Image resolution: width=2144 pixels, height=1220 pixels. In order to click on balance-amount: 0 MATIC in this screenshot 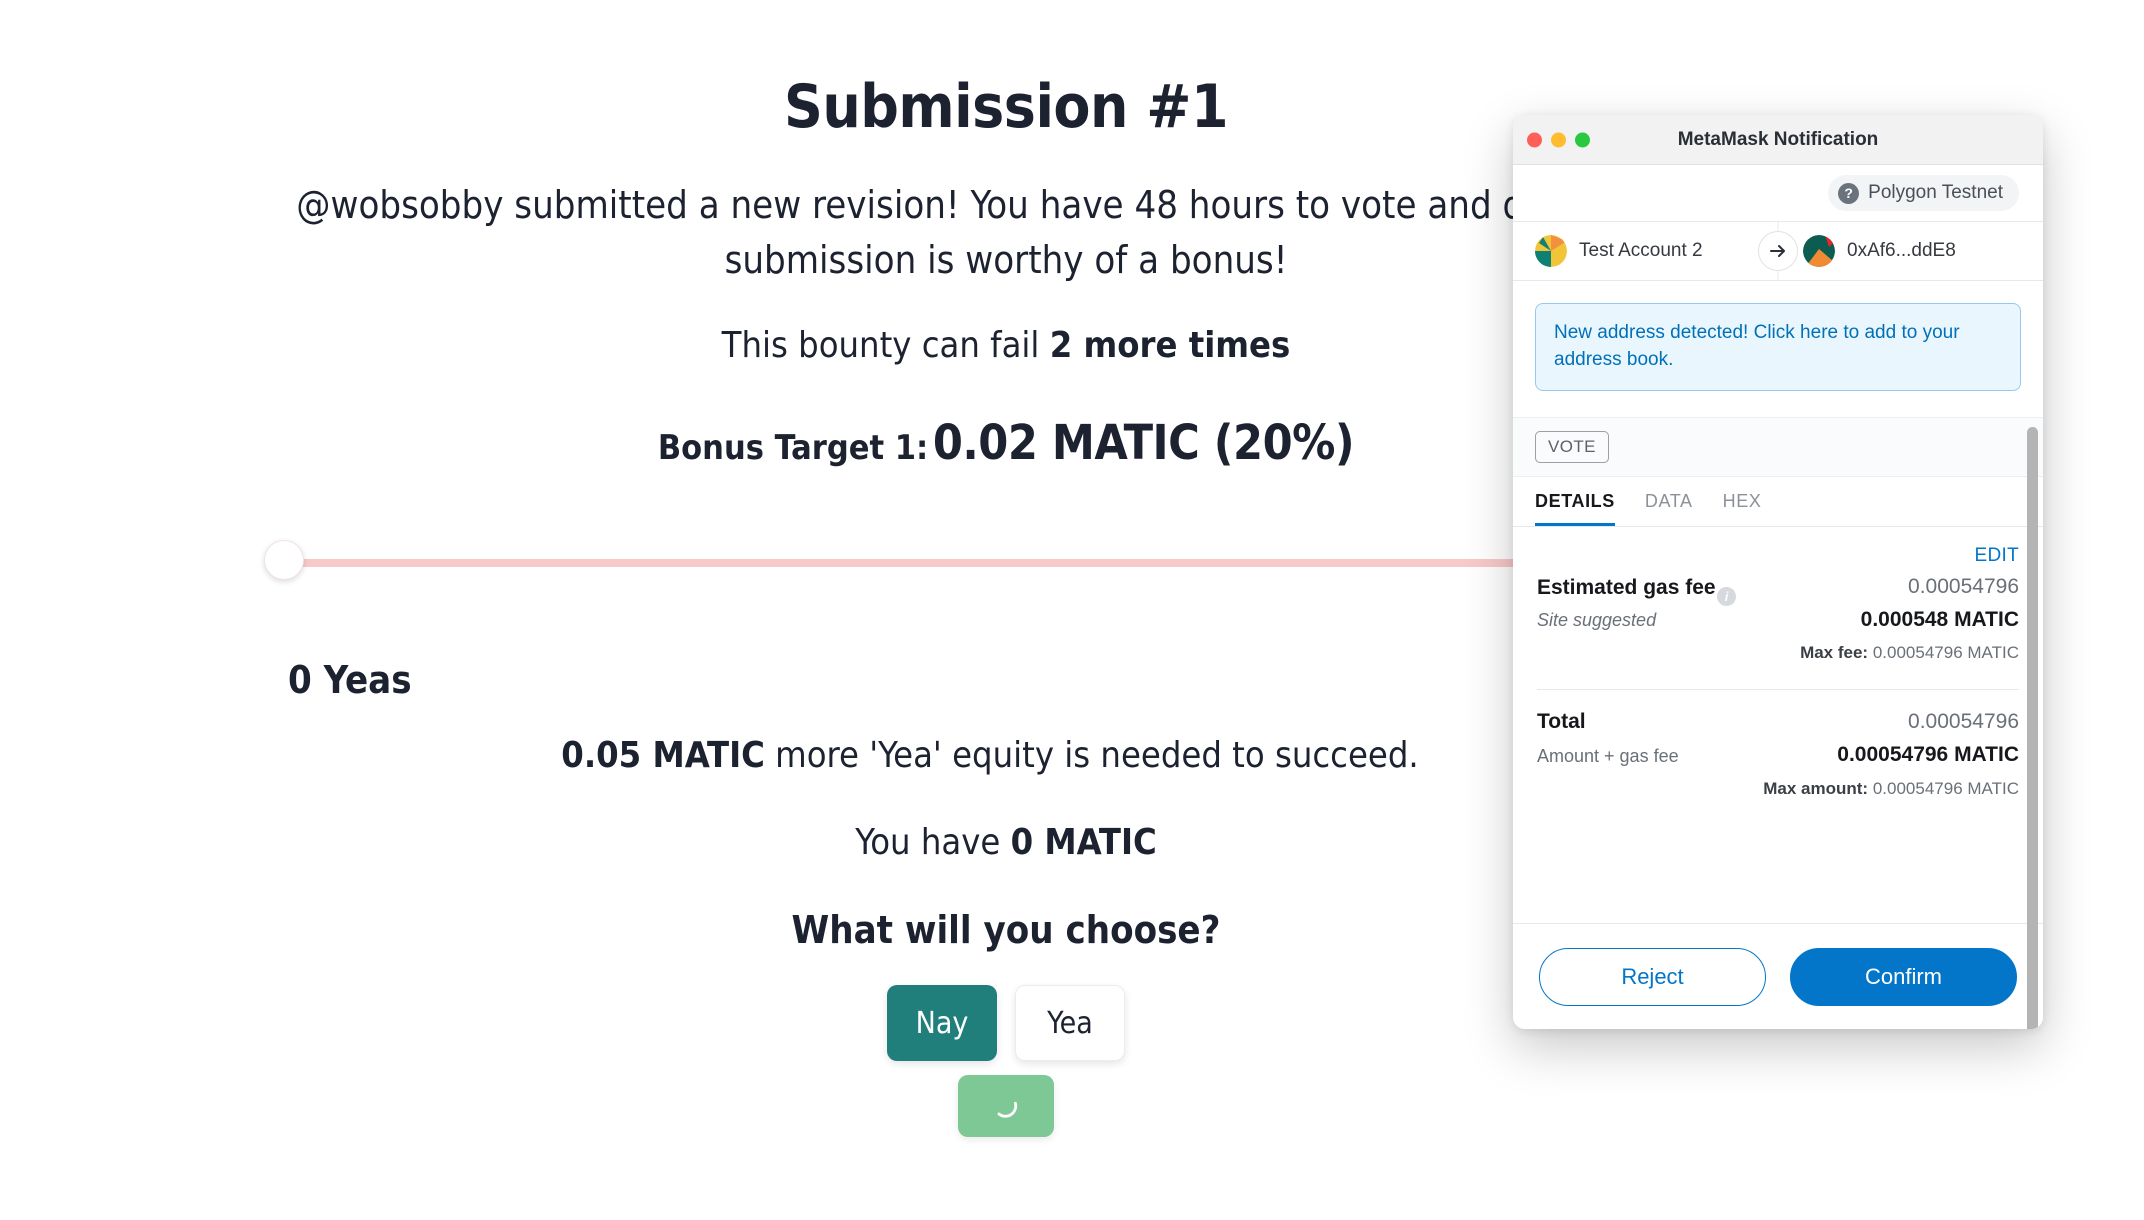, I will do `click(1083, 842)`.